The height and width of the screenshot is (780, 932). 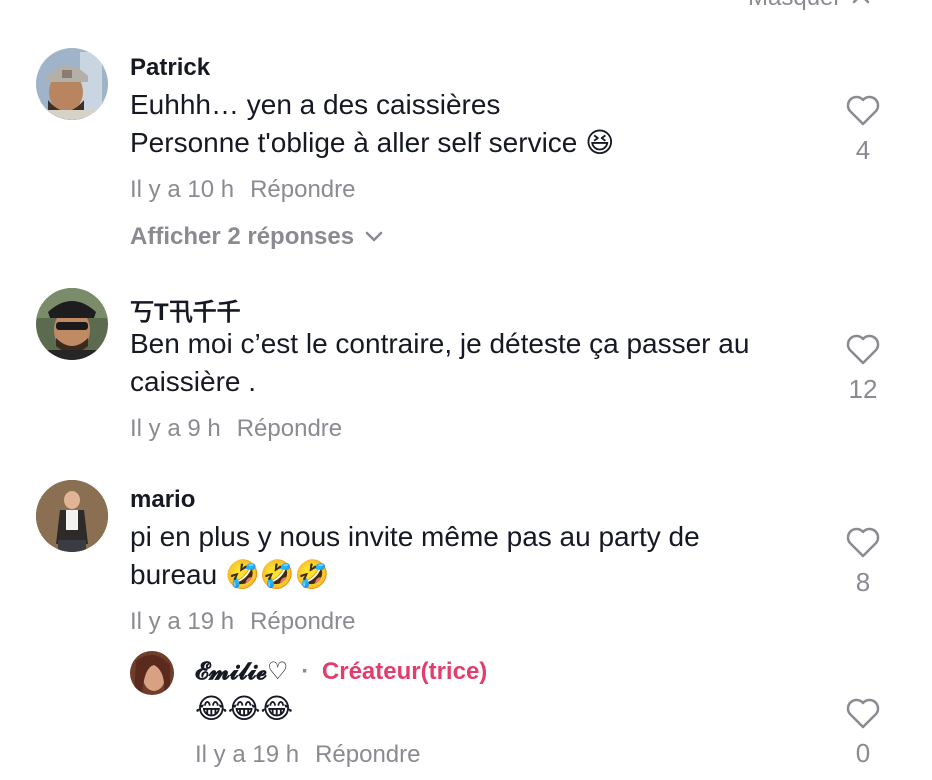 I want to click on hide-replies-label: Masquer, so click(x=794, y=6).